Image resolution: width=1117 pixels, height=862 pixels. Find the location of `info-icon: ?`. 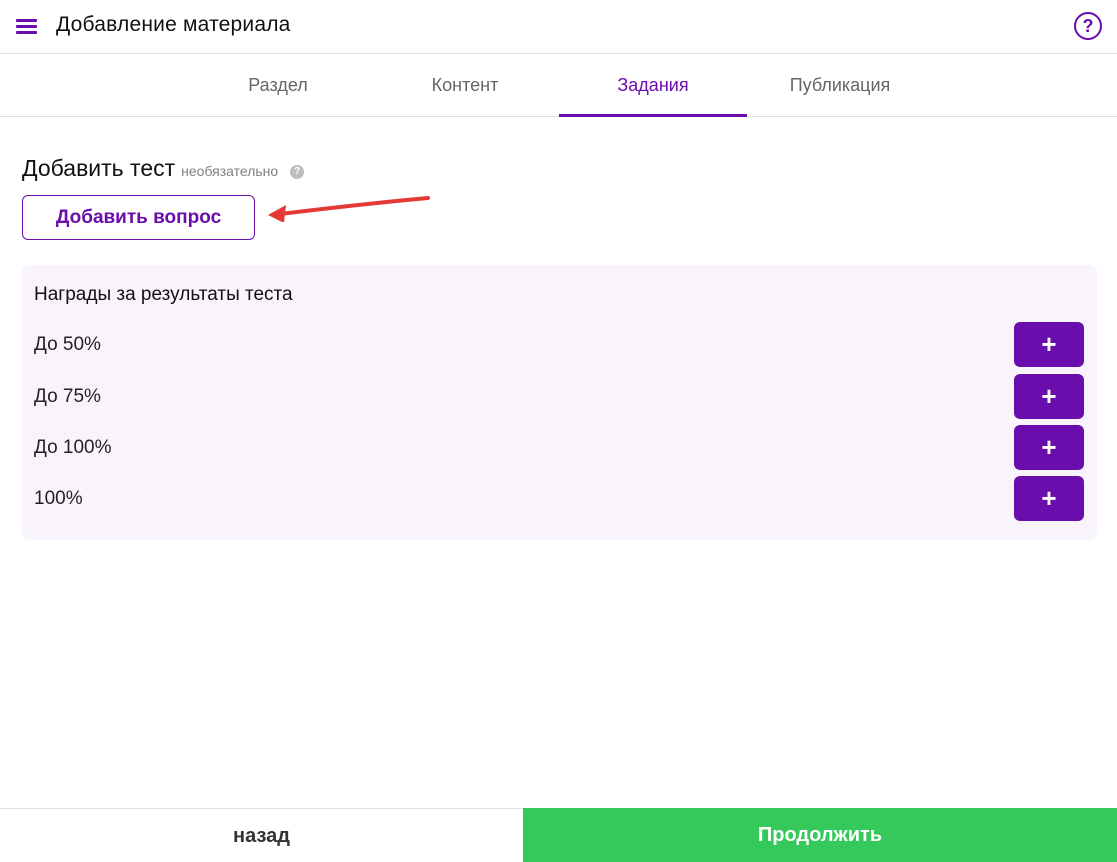

info-icon: ? is located at coordinates (297, 171).